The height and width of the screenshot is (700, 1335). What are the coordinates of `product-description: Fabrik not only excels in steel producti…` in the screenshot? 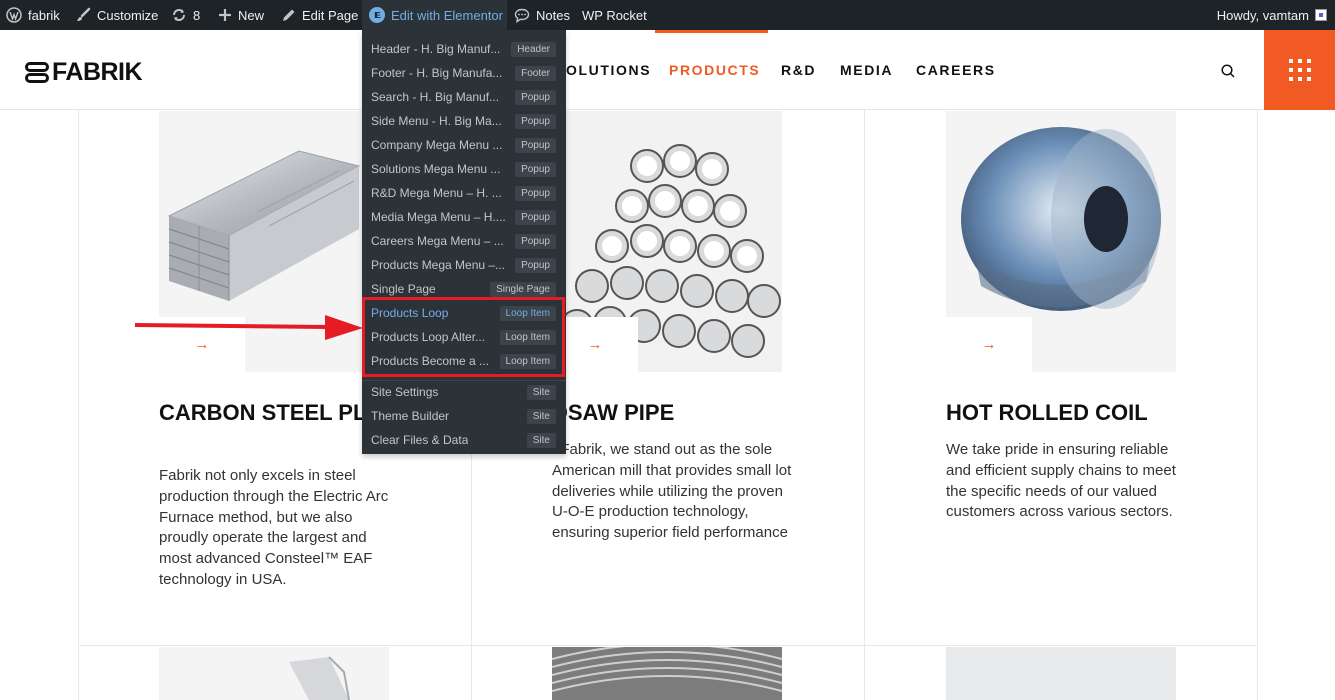 It's located at (274, 527).